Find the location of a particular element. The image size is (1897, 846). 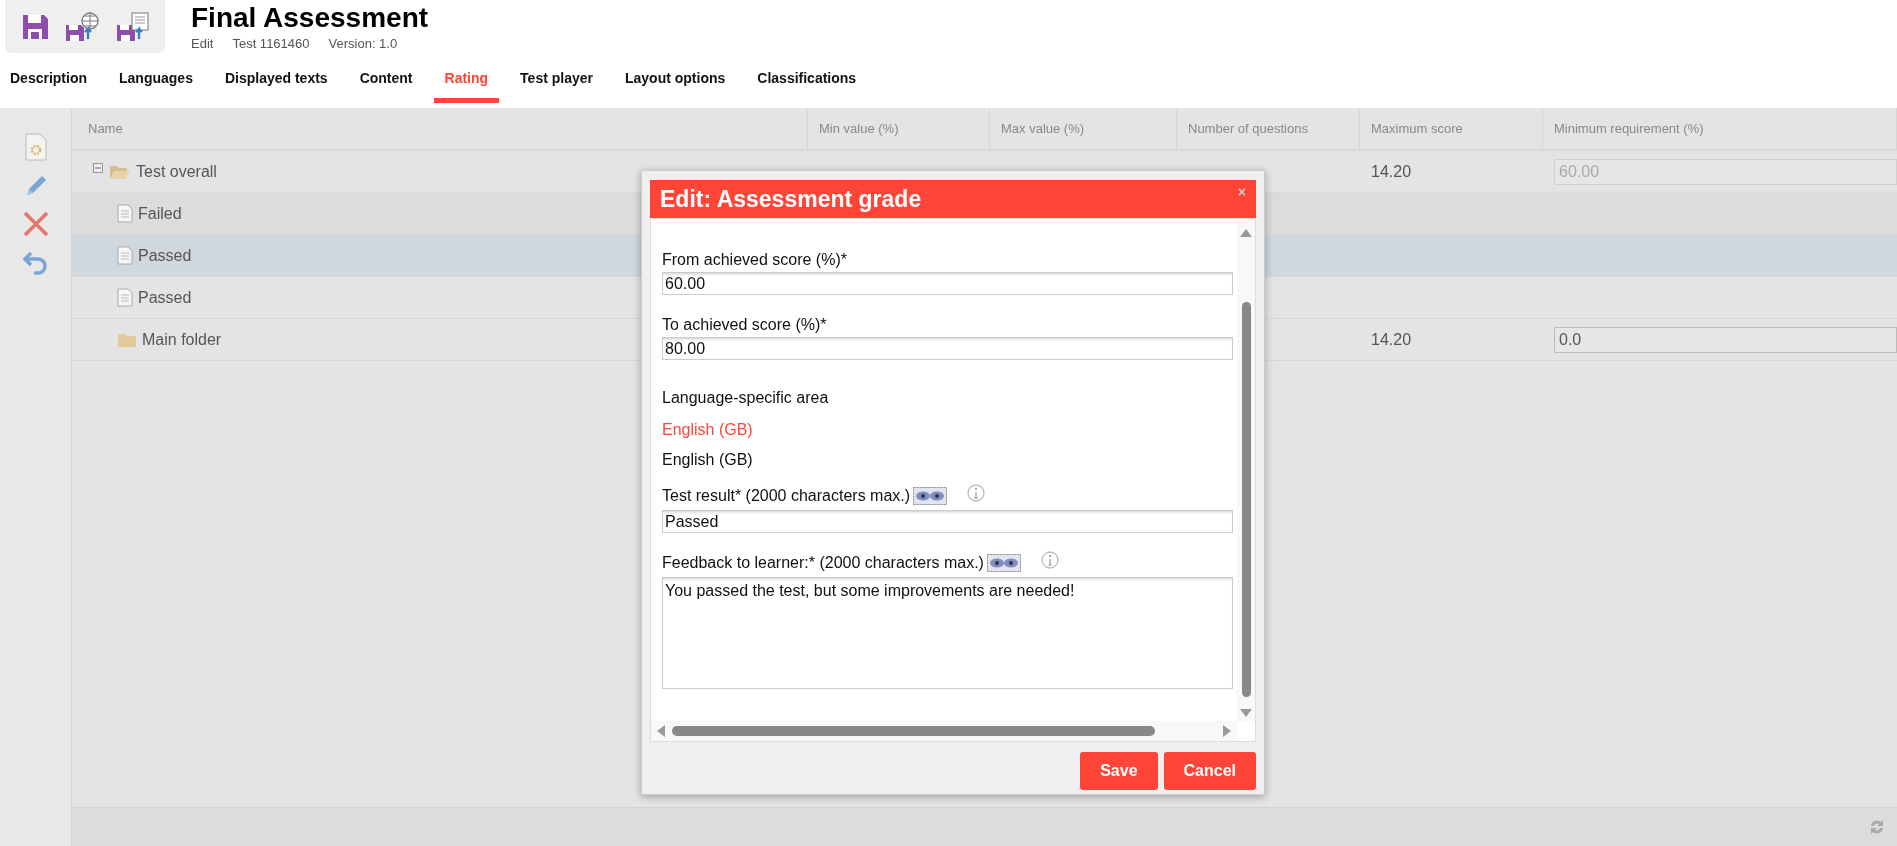

language-label: English (GB) is located at coordinates (707, 460).